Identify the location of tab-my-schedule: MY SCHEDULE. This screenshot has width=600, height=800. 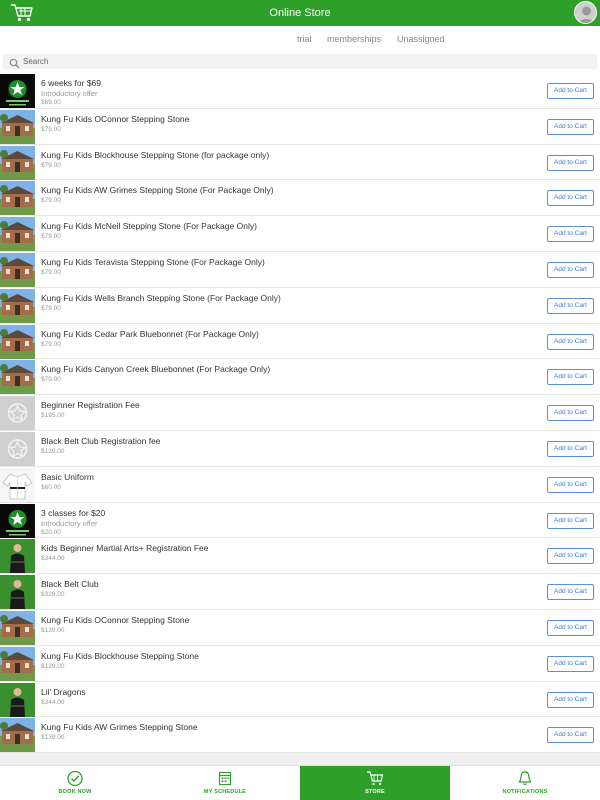
(225, 783).